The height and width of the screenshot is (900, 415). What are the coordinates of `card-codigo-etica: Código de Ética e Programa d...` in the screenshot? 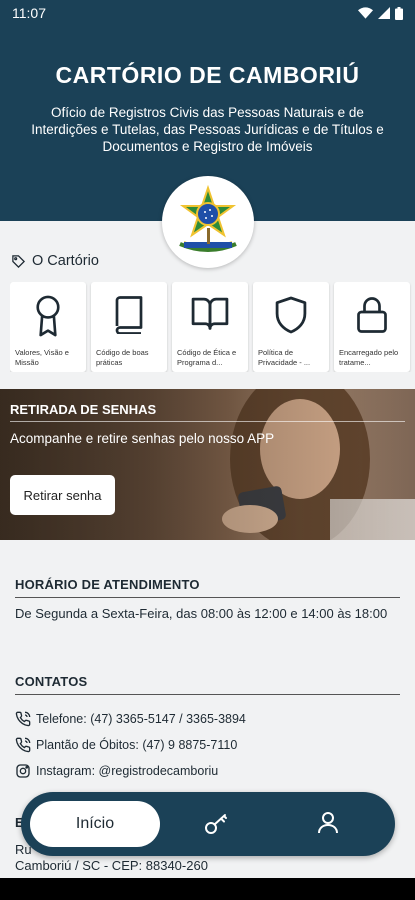 It's located at (210, 327).